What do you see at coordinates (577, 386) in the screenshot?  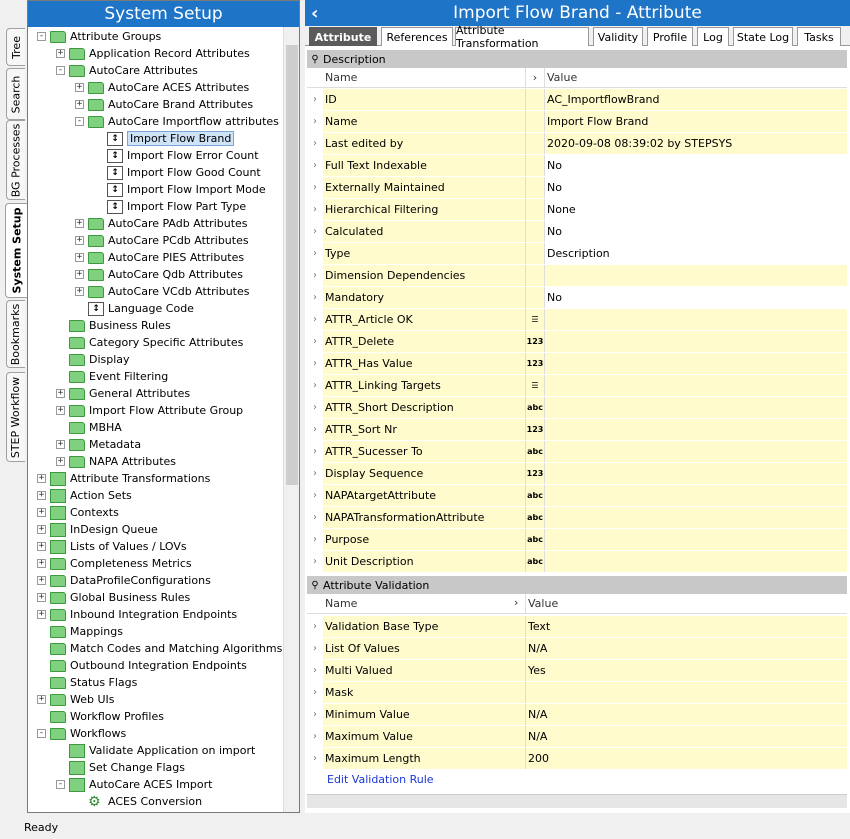 I see `description-row: › ATTR_Linking Targets ☰` at bounding box center [577, 386].